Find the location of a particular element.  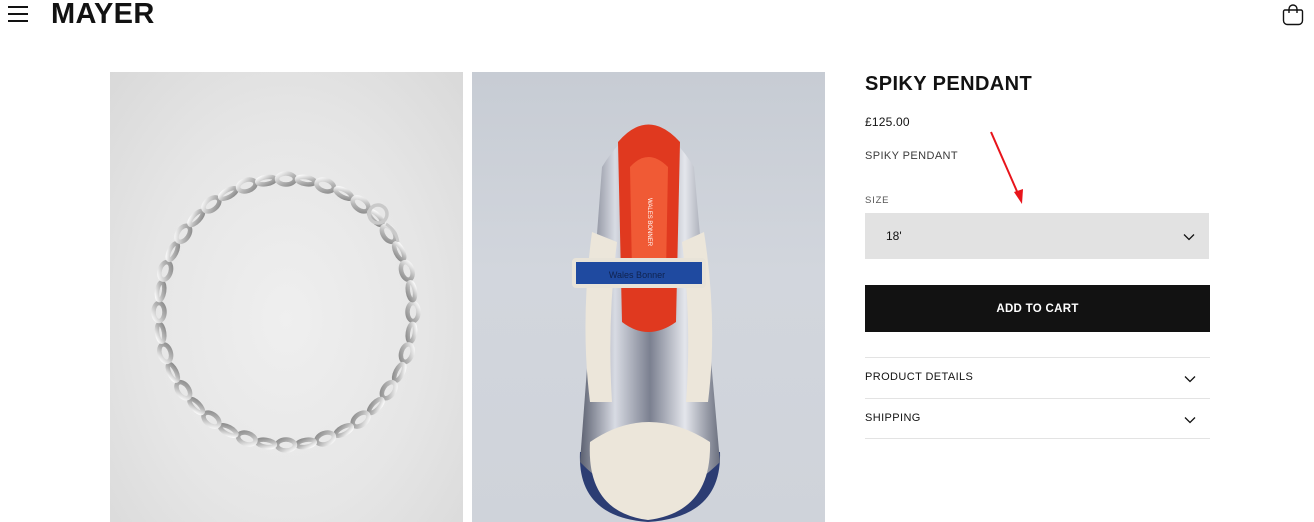

accordion-label: PRODUCT DETAILS is located at coordinates (919, 377).